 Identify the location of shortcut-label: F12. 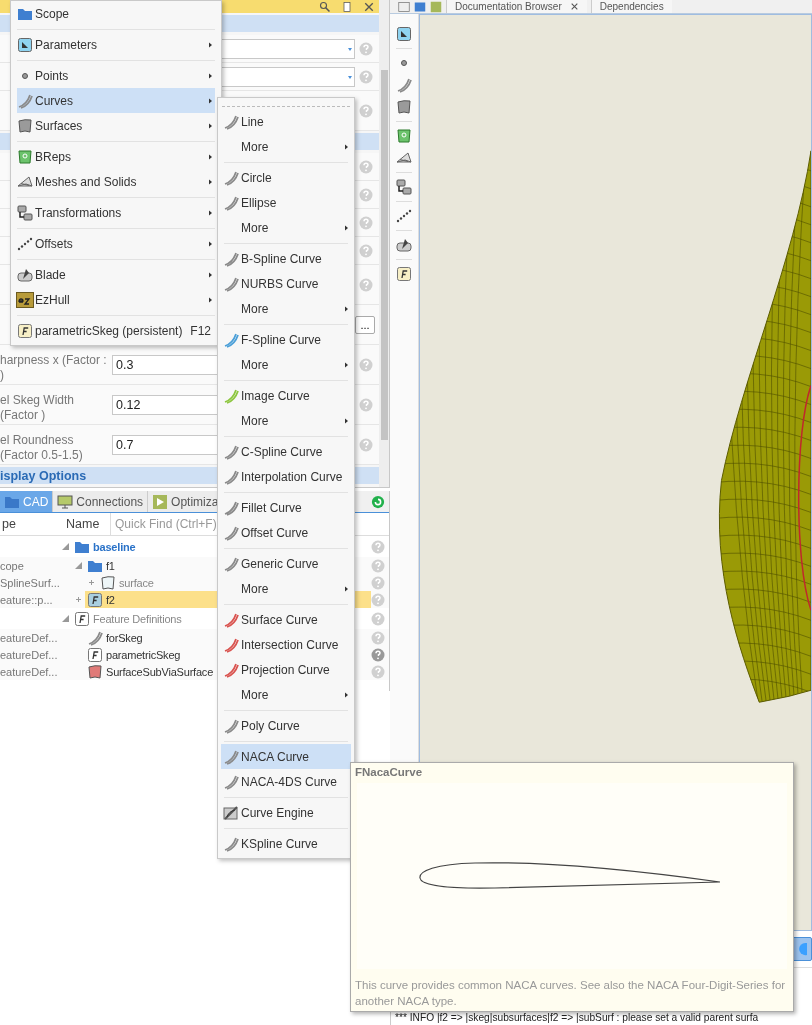
(200, 330).